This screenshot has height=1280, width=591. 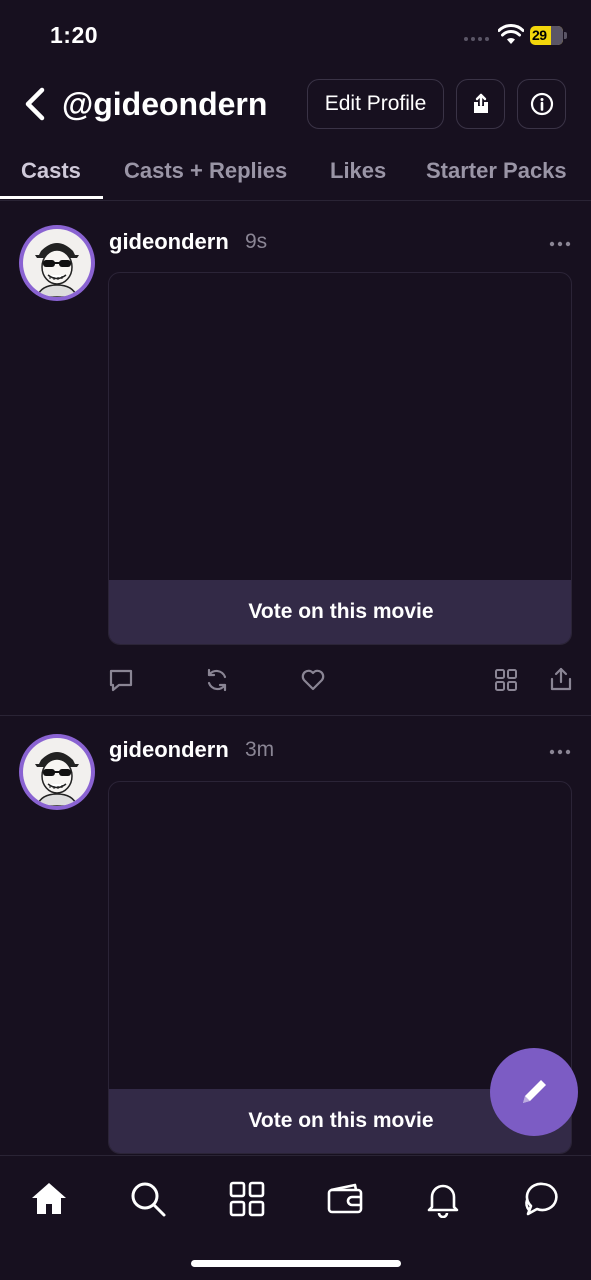 I want to click on wallet-icon, so click(x=345, y=1199).